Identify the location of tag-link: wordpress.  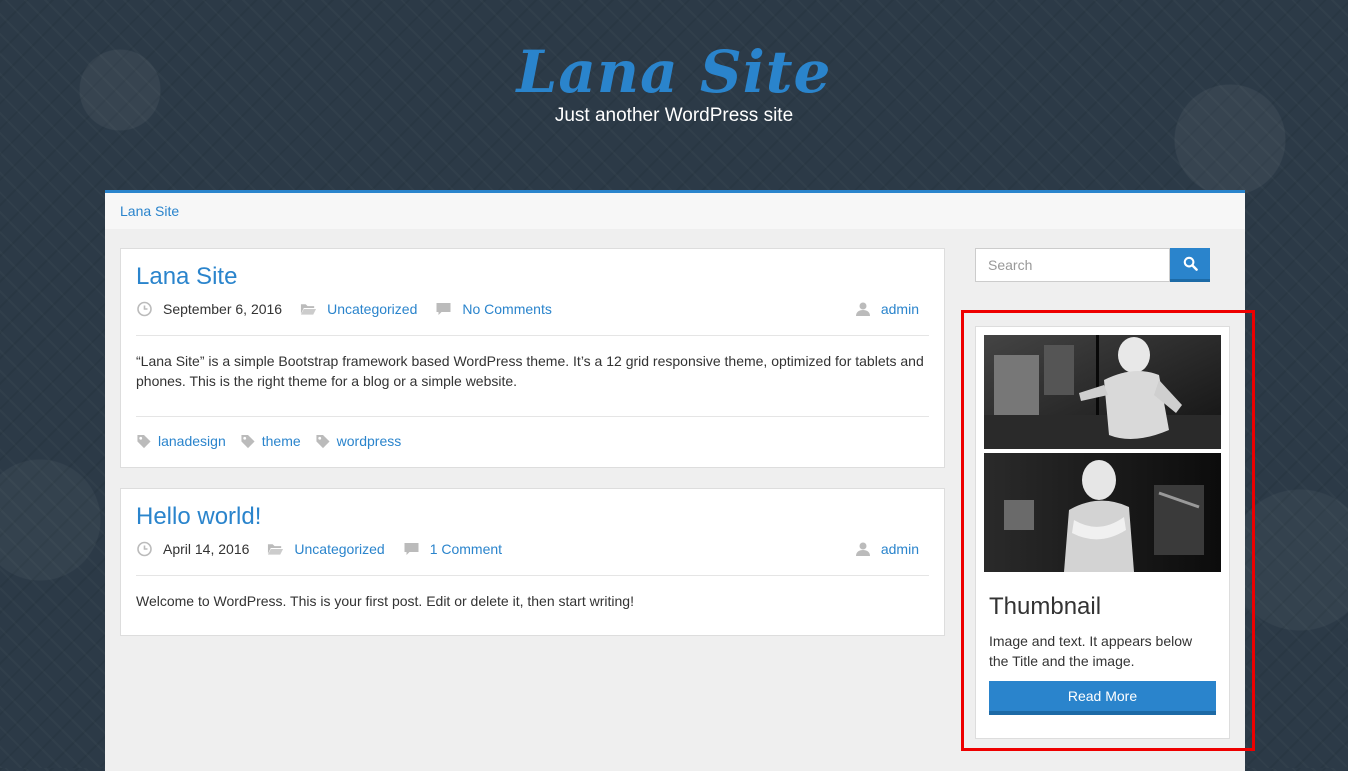
(369, 441).